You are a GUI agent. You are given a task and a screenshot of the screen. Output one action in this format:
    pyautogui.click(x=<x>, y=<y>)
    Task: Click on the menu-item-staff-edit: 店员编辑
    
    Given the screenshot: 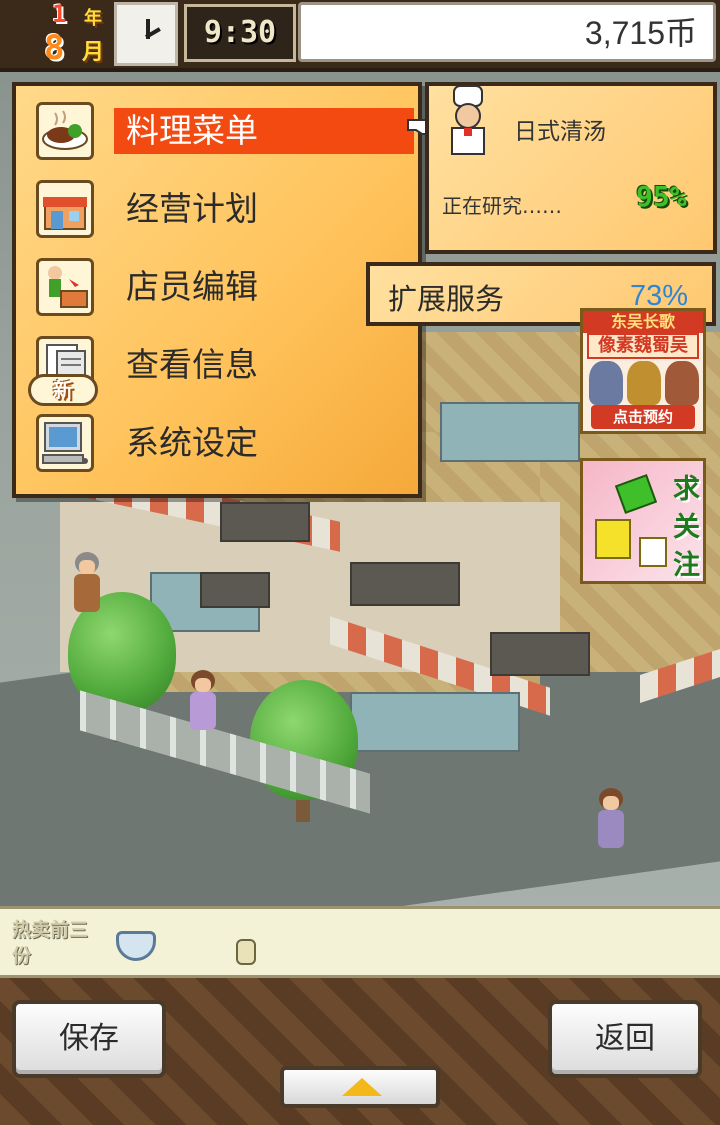 What is the action you would take?
    pyautogui.click(x=220, y=289)
    